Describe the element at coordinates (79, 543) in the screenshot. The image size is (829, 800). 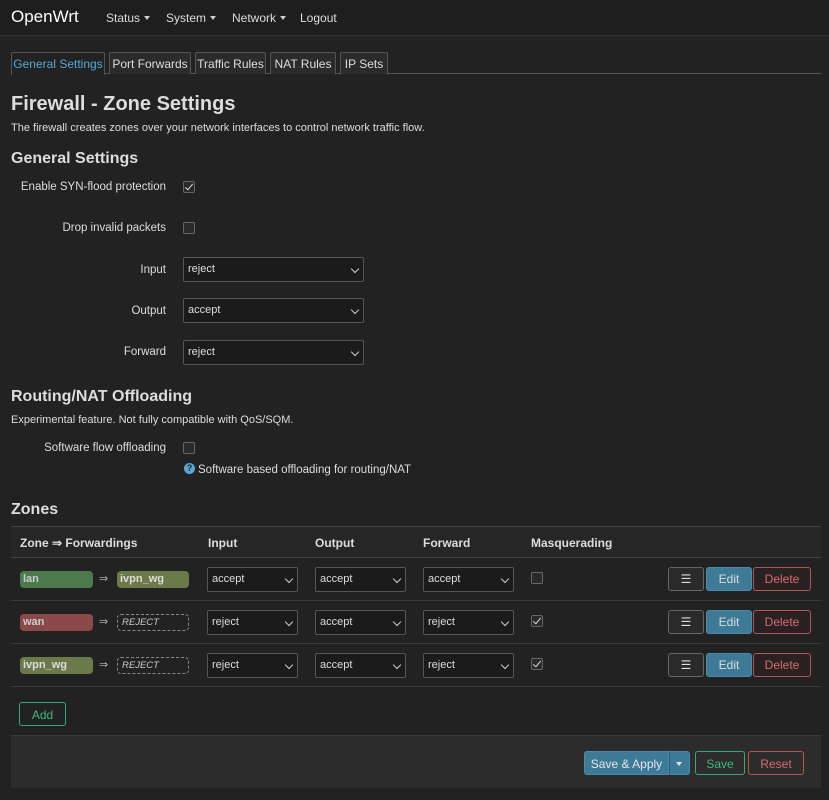
I see `col-zone-forwardings: Zone ⇒ Forwardings` at that location.